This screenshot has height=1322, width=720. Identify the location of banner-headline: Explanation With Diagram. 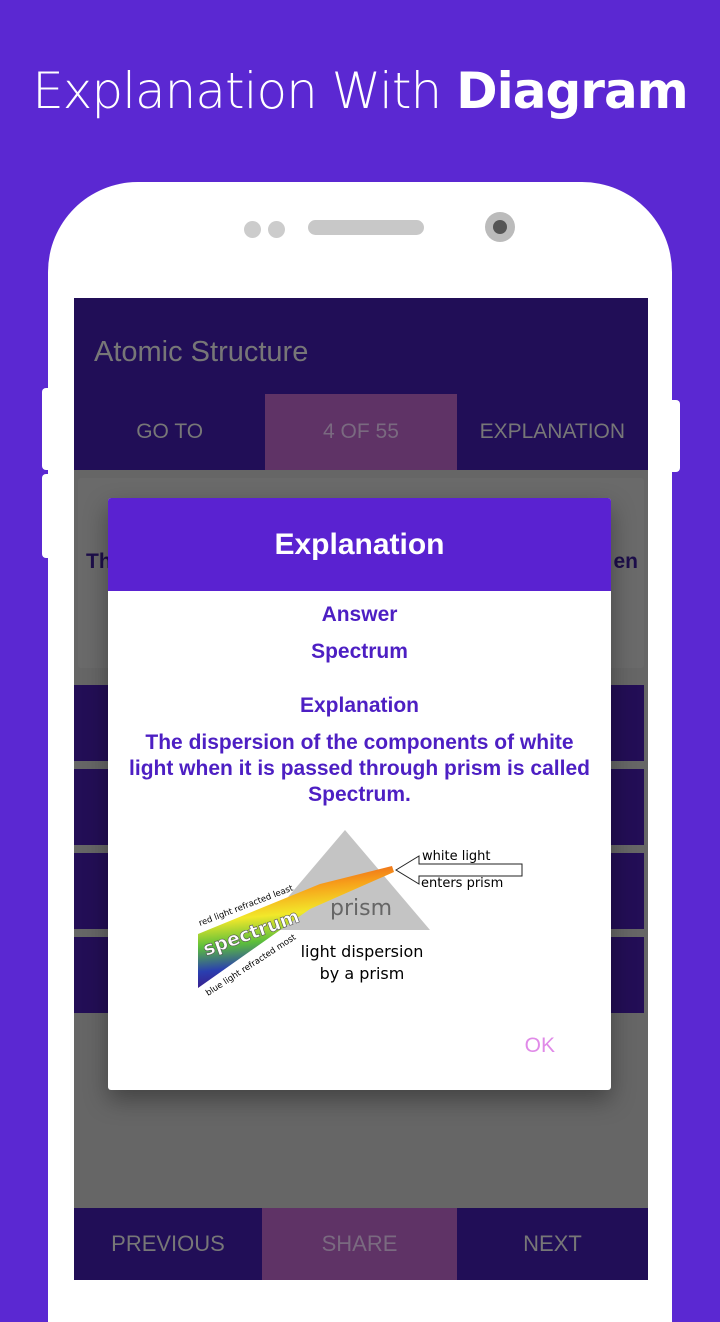
(360, 91).